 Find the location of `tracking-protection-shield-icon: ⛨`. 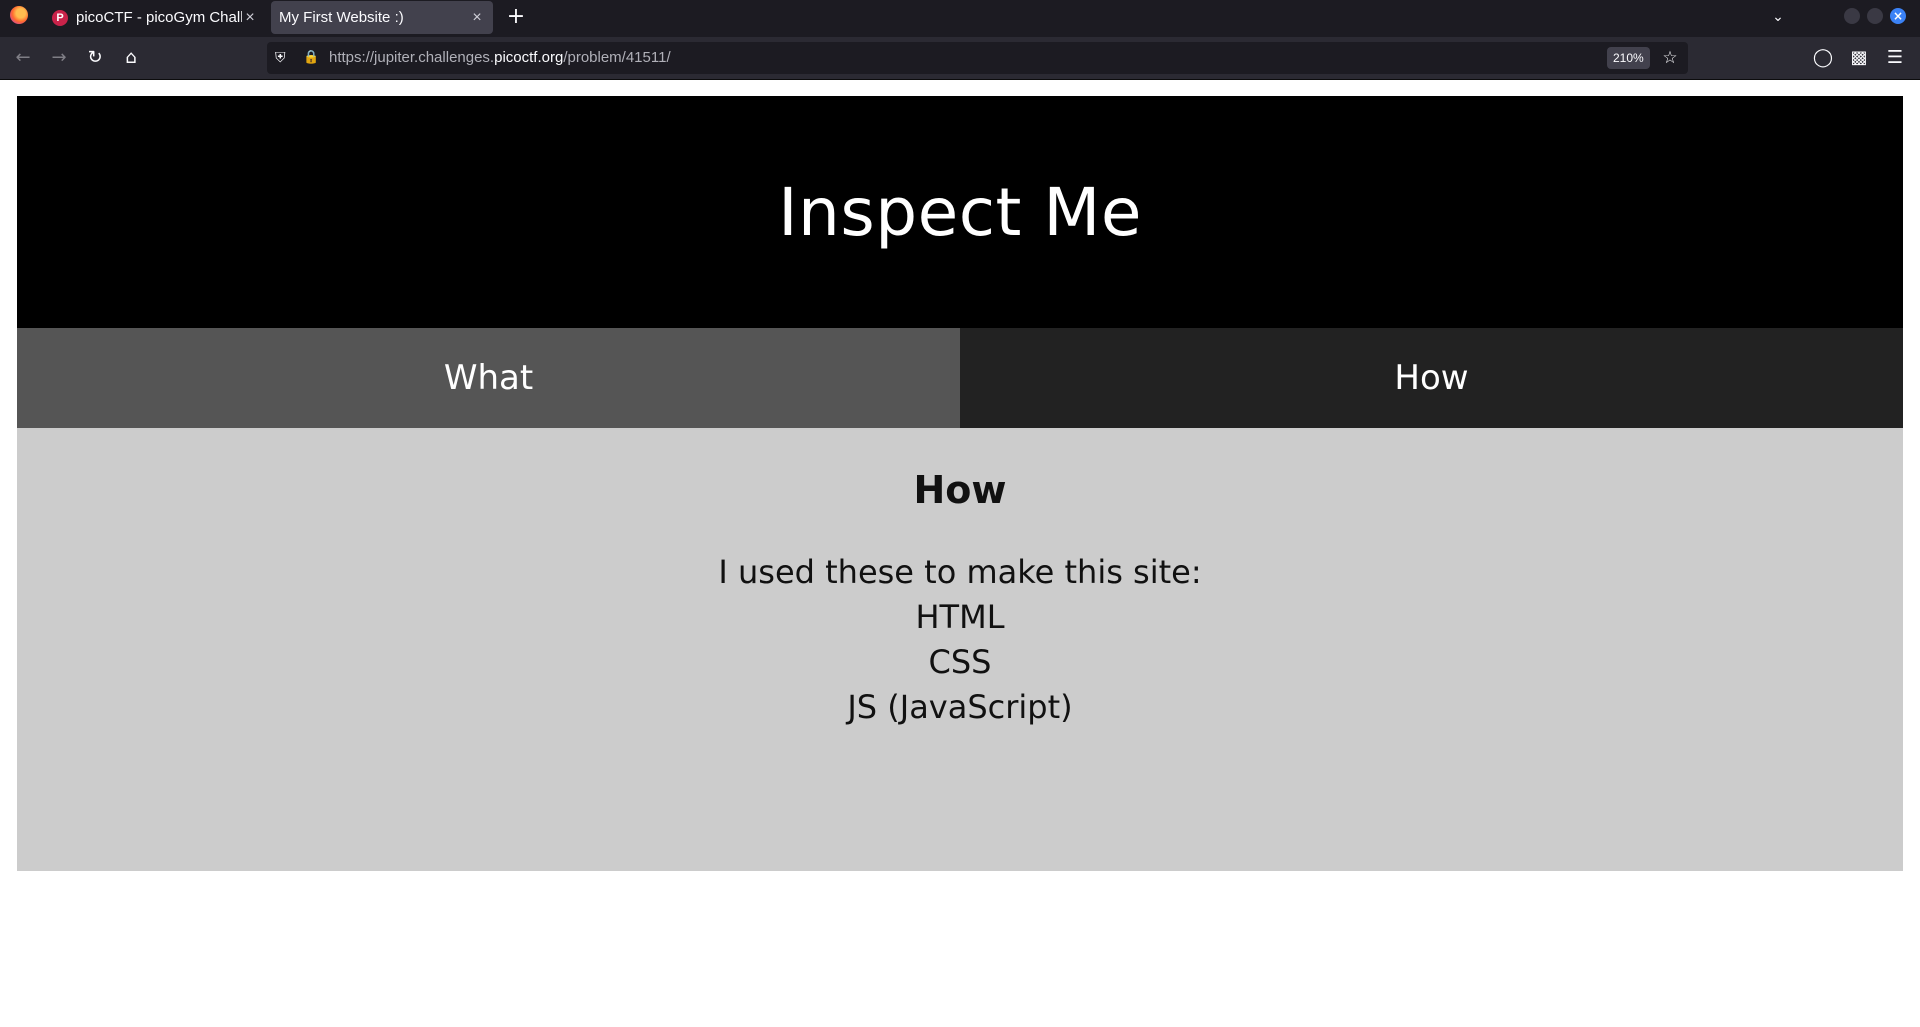

tracking-protection-shield-icon: ⛨ is located at coordinates (282, 58).